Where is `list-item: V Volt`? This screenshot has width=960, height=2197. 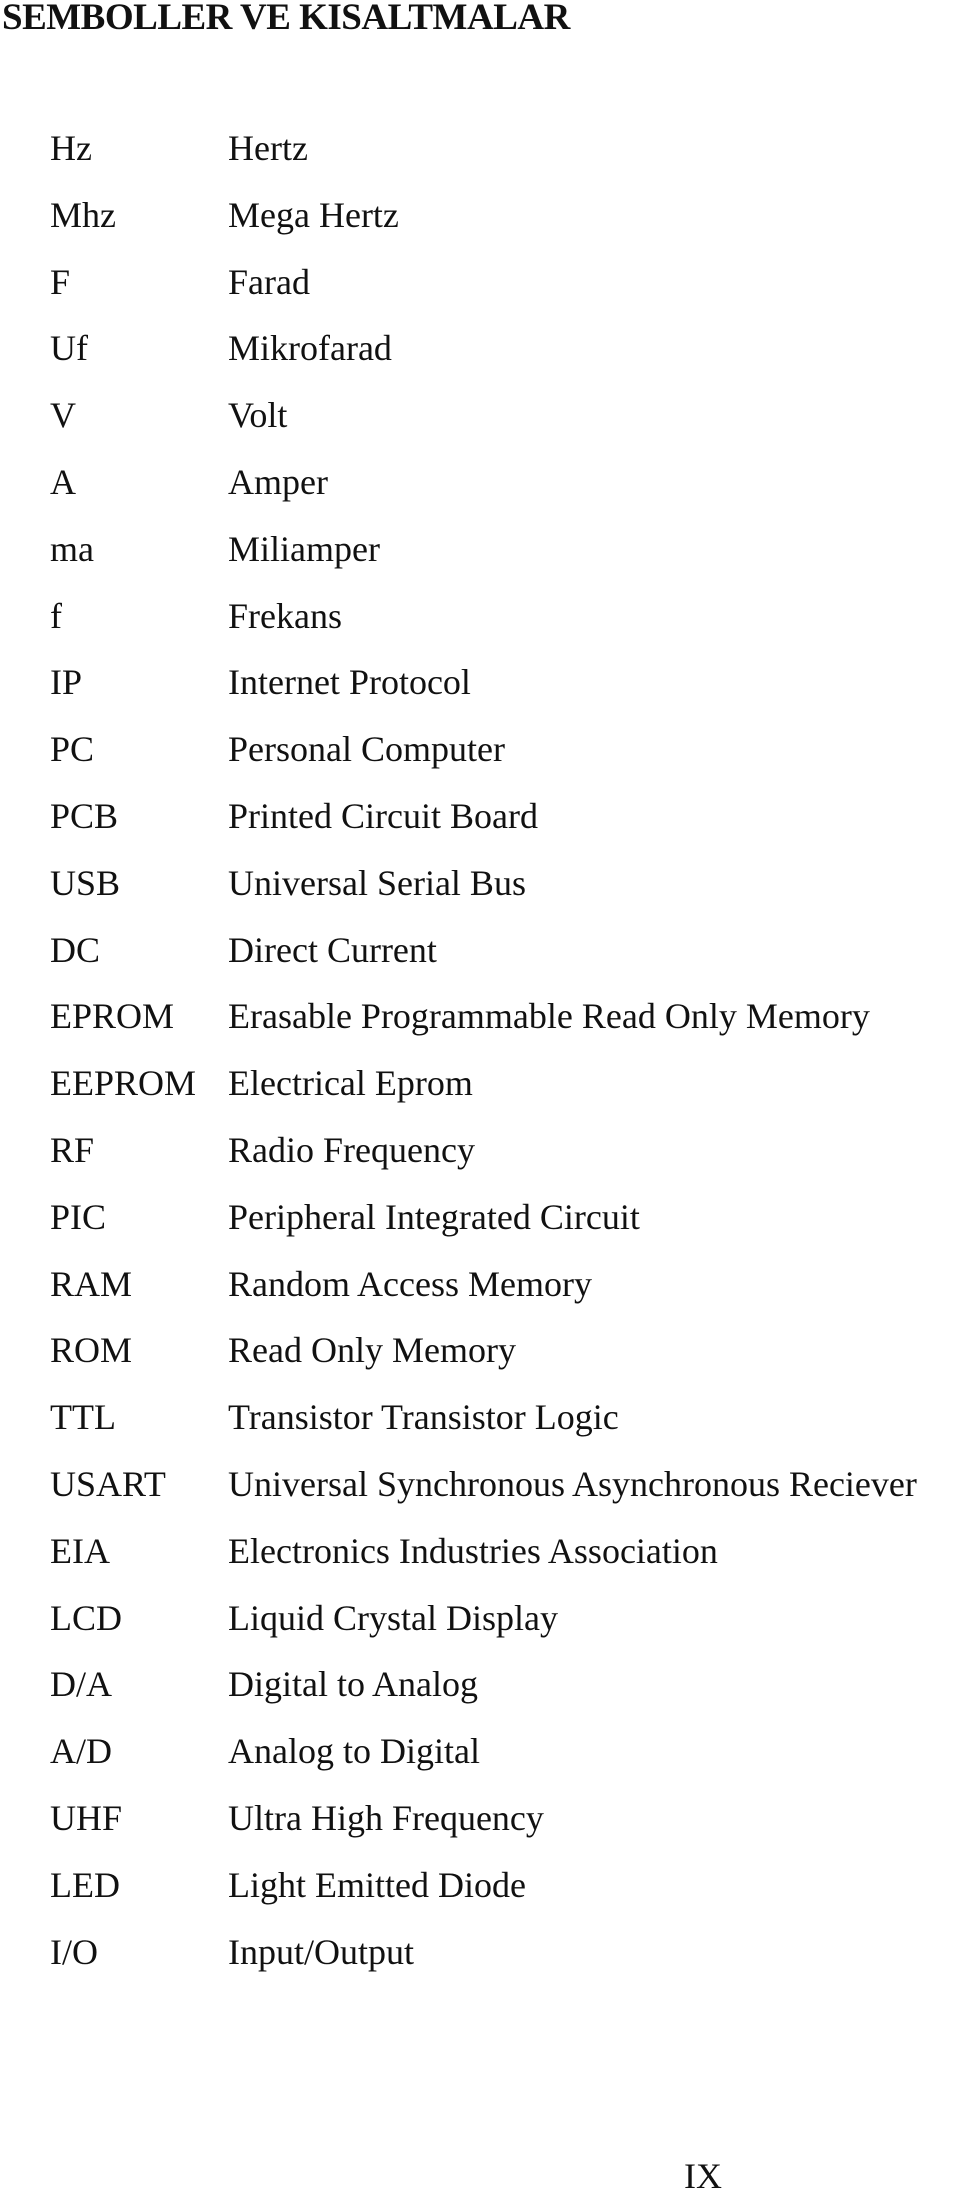
list-item: V Volt is located at coordinates (480, 424).